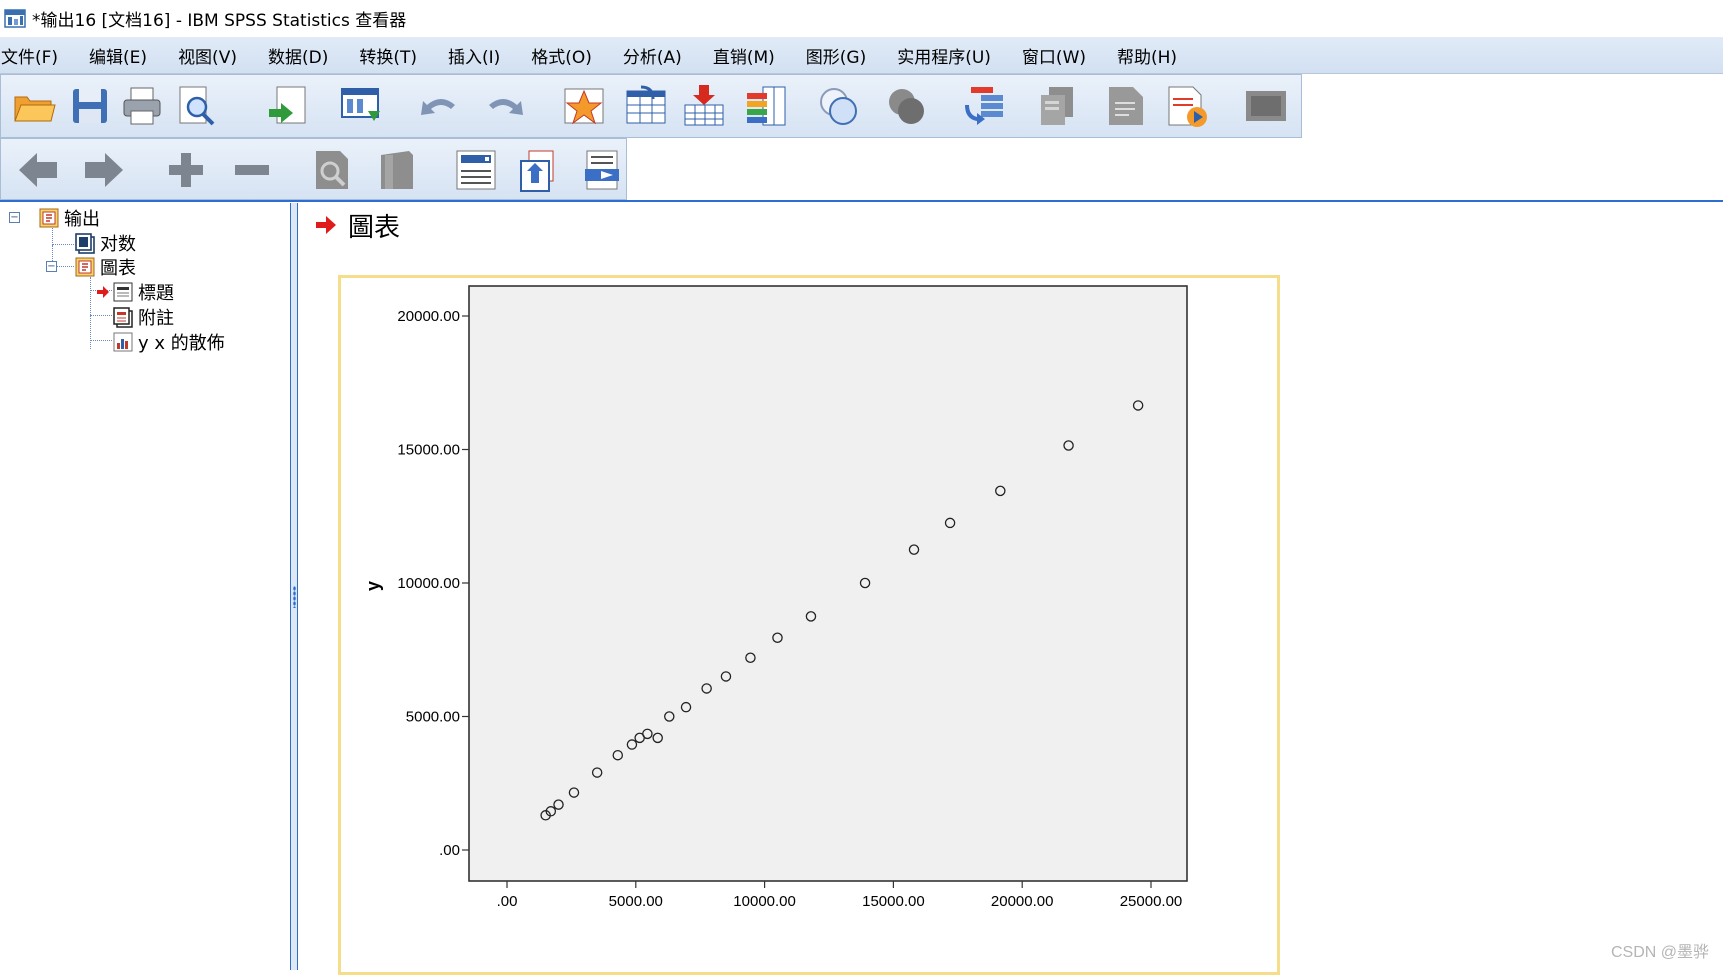 The image size is (1723, 975). What do you see at coordinates (35, 109) in the screenshot?
I see `open-folder-icon` at bounding box center [35, 109].